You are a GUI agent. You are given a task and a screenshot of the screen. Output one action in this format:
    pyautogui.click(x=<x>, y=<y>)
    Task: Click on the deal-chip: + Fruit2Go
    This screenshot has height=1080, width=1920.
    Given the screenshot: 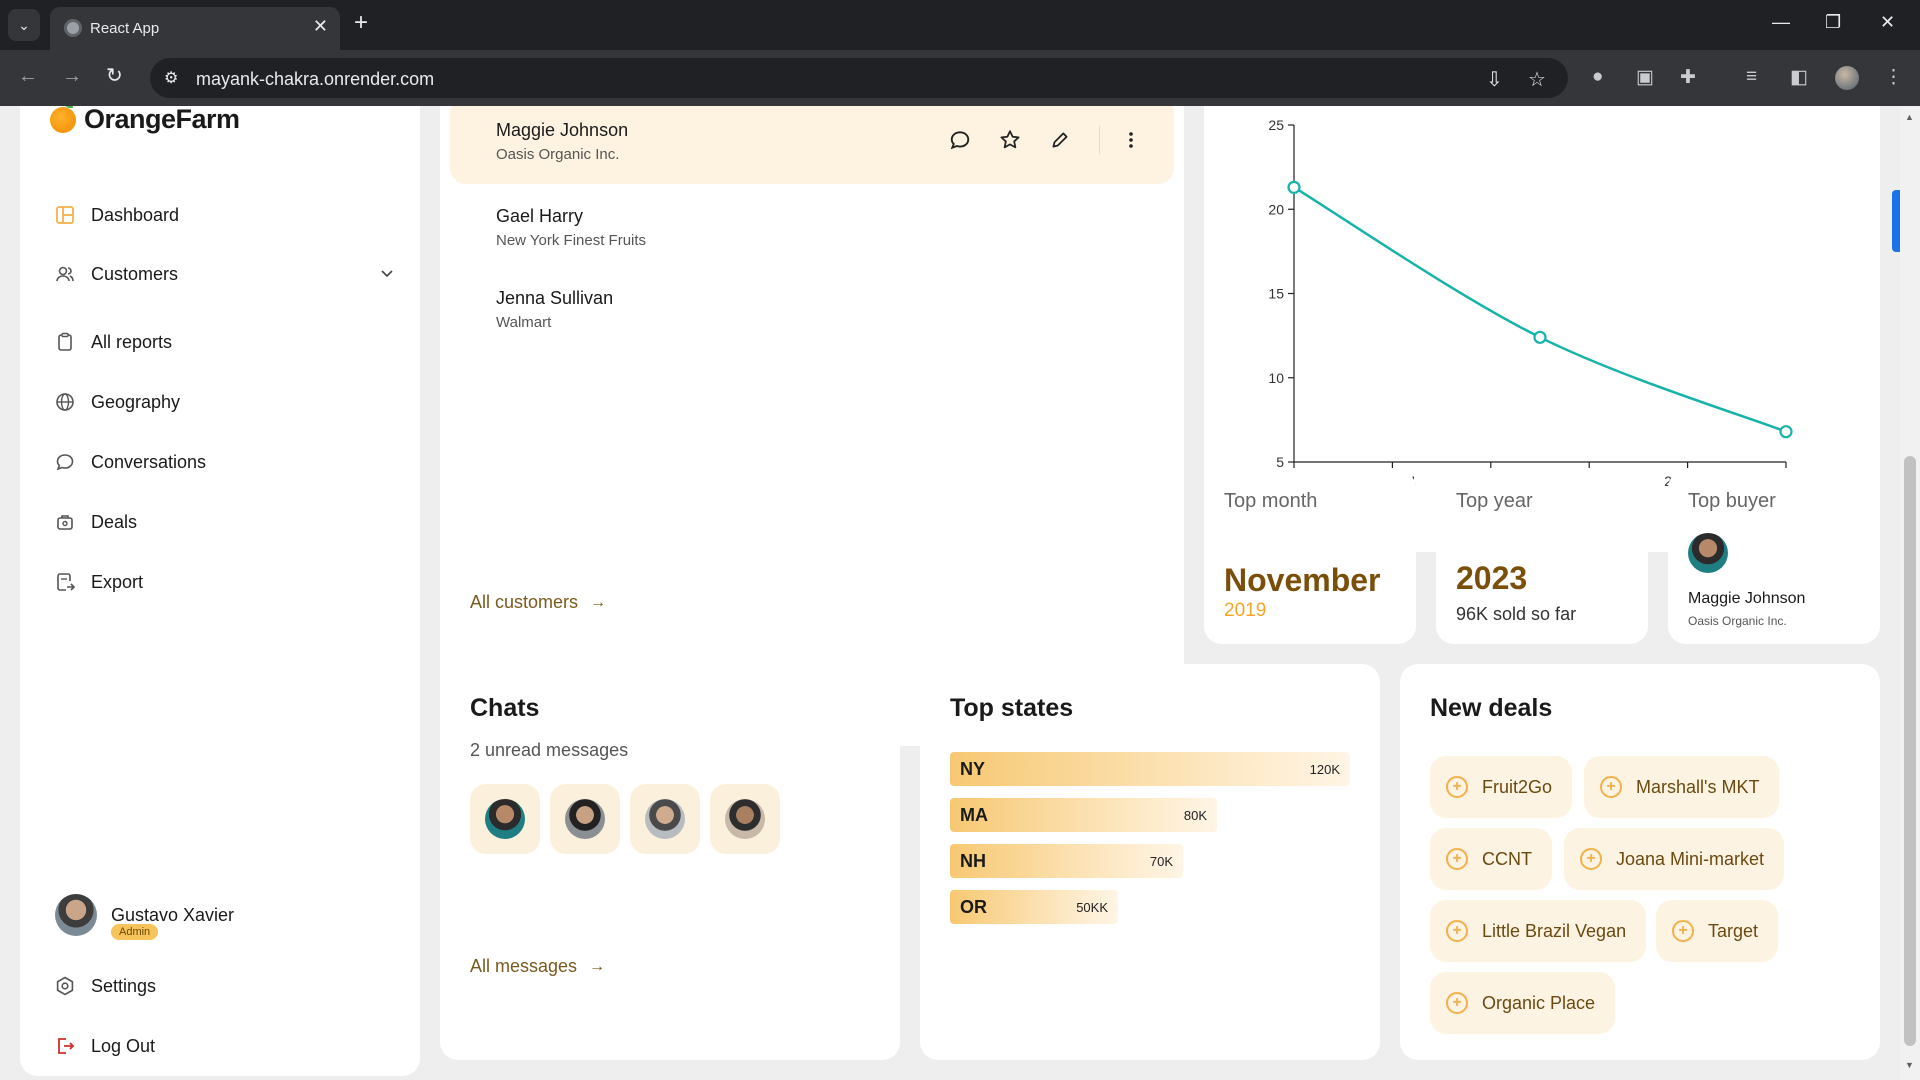 What is the action you would take?
    pyautogui.click(x=1501, y=787)
    